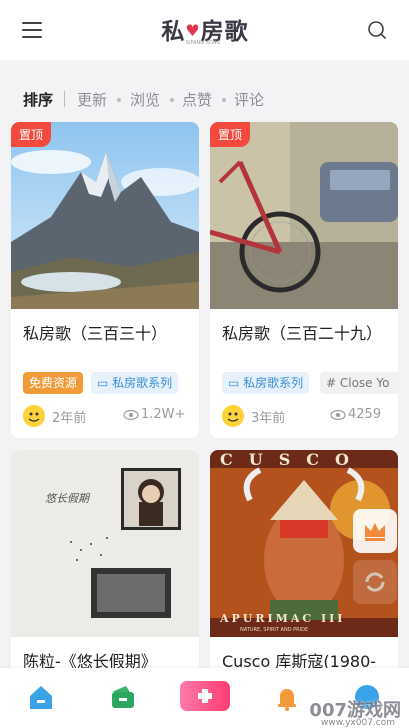  Describe the element at coordinates (274, 630) in the screenshot. I see `cover-text: NATURE, SPIRIT AND PRIDE` at that location.